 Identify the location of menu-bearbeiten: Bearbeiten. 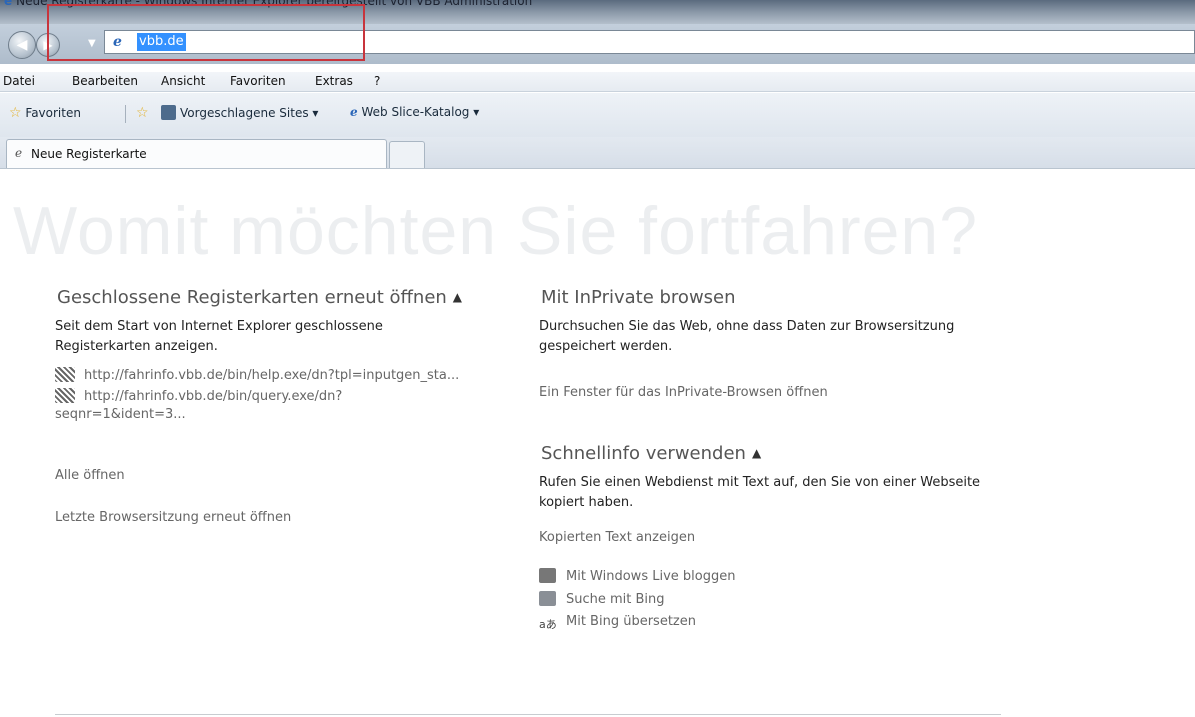
(105, 81).